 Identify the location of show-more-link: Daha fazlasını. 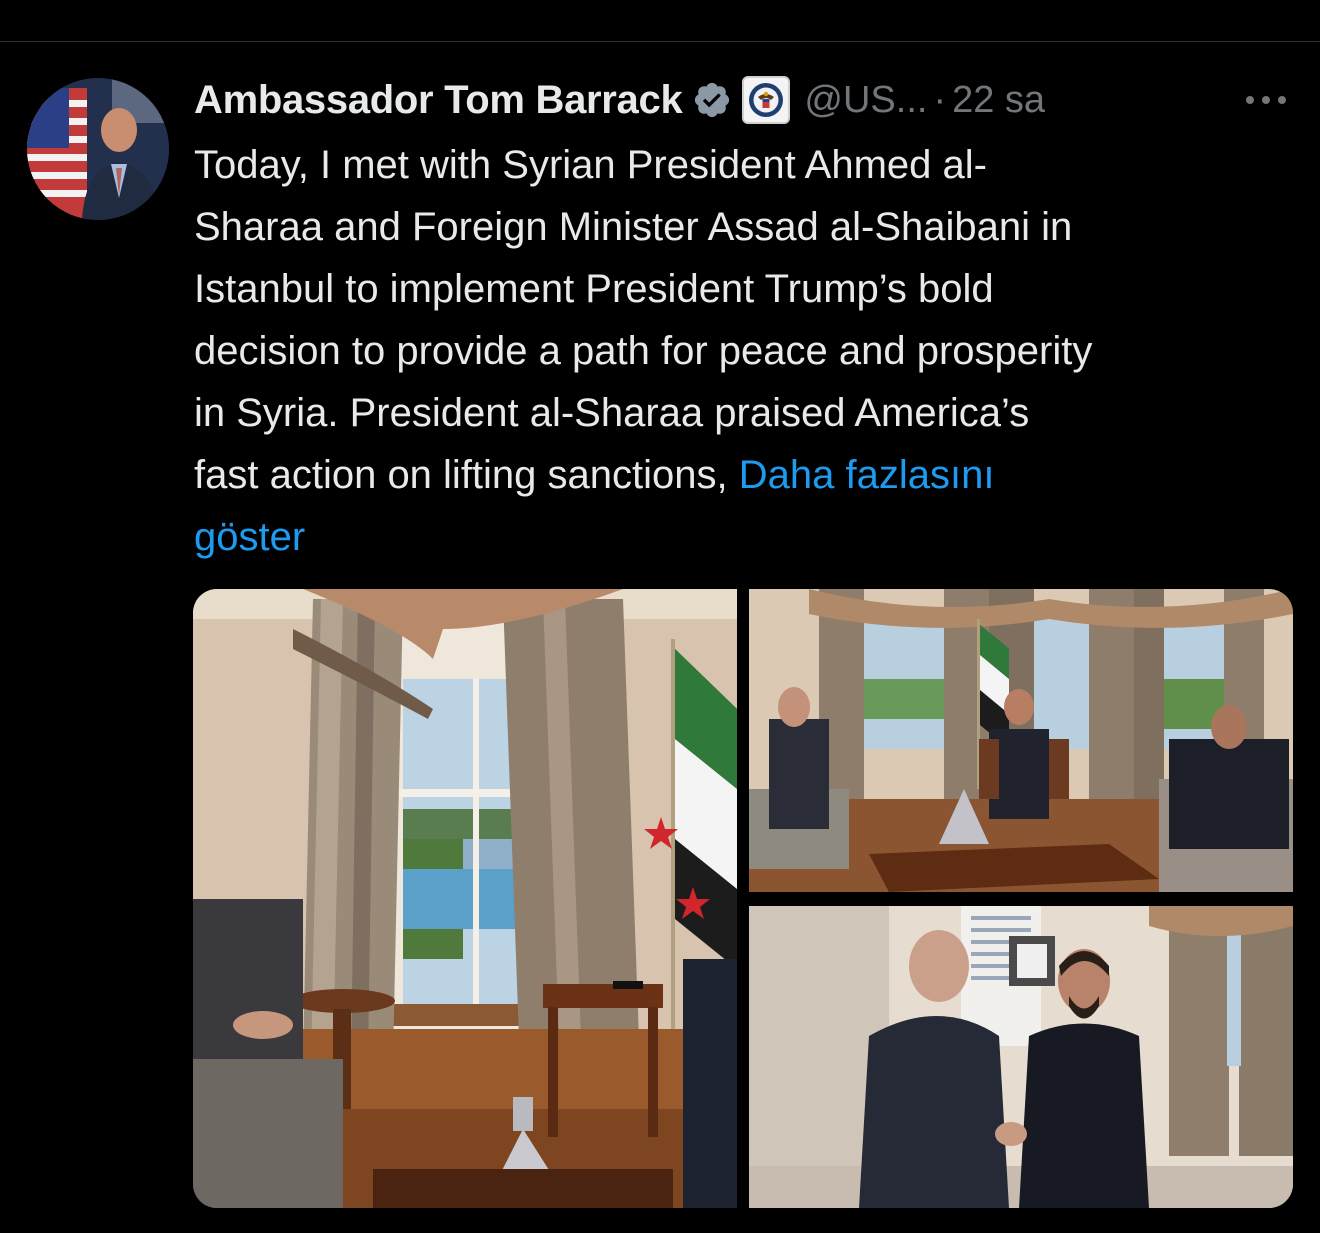
(867, 475).